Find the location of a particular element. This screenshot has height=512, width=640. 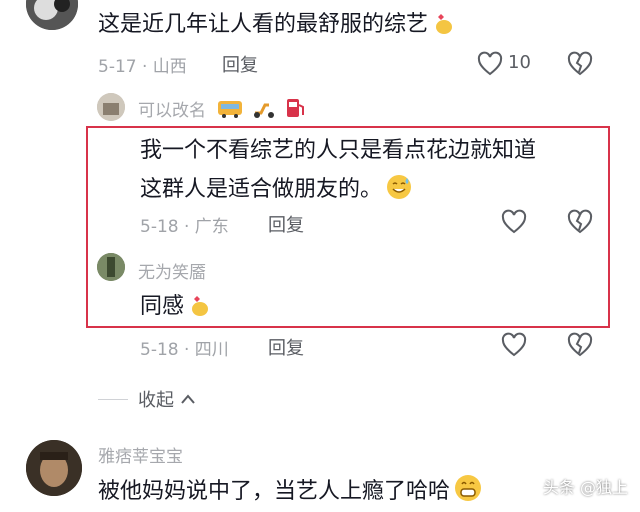

reply-text: 我一个不看综艺的人只是看点花边就知道 这群人是适合做朋友的。 is located at coordinates (338, 170).